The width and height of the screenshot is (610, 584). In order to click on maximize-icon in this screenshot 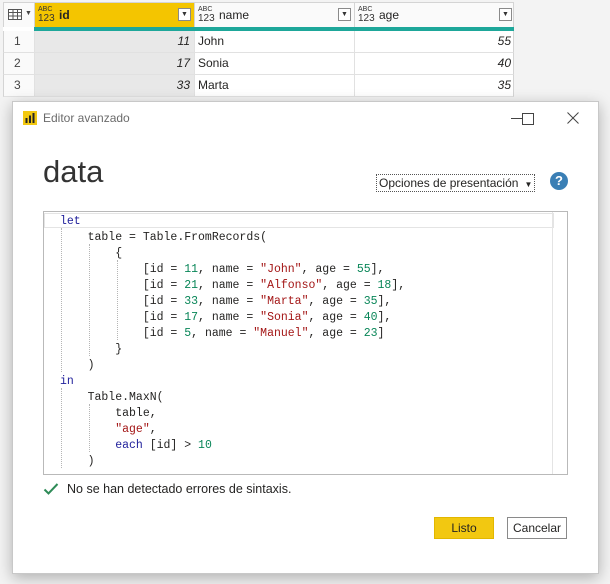, I will do `click(528, 119)`.